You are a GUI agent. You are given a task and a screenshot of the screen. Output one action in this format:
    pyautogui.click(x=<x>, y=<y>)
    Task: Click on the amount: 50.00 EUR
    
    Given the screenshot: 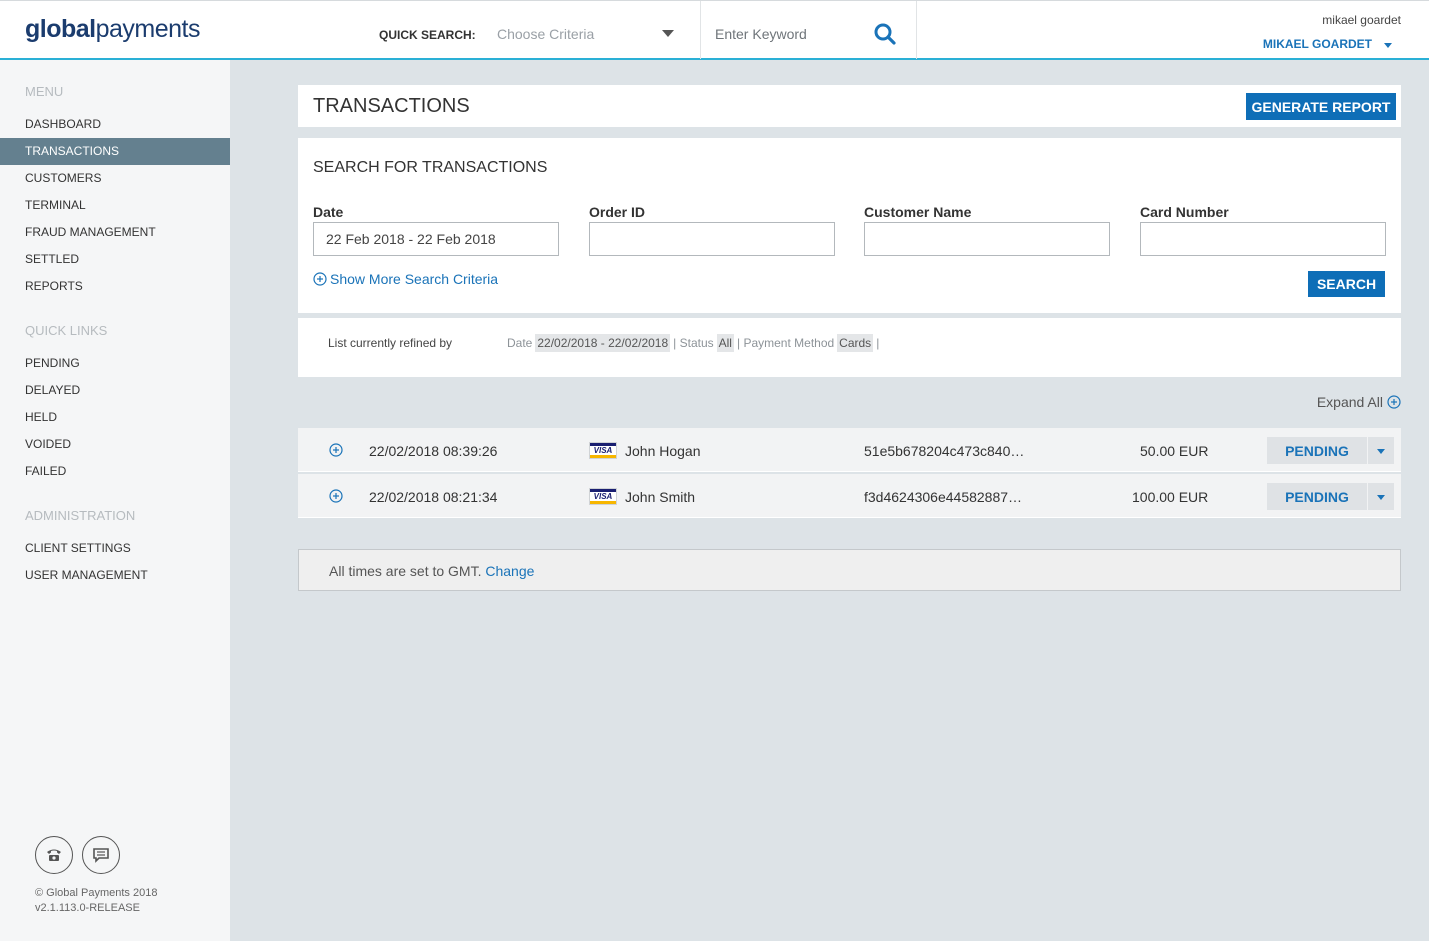 What is the action you would take?
    pyautogui.click(x=1174, y=451)
    